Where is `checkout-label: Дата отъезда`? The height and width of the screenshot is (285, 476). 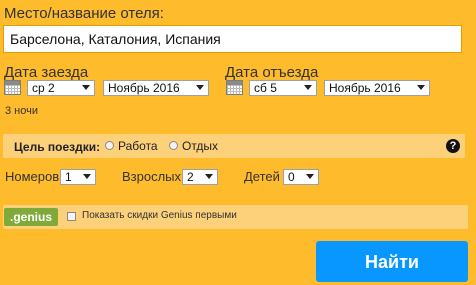
checkout-label: Дата отъезда is located at coordinates (272, 72).